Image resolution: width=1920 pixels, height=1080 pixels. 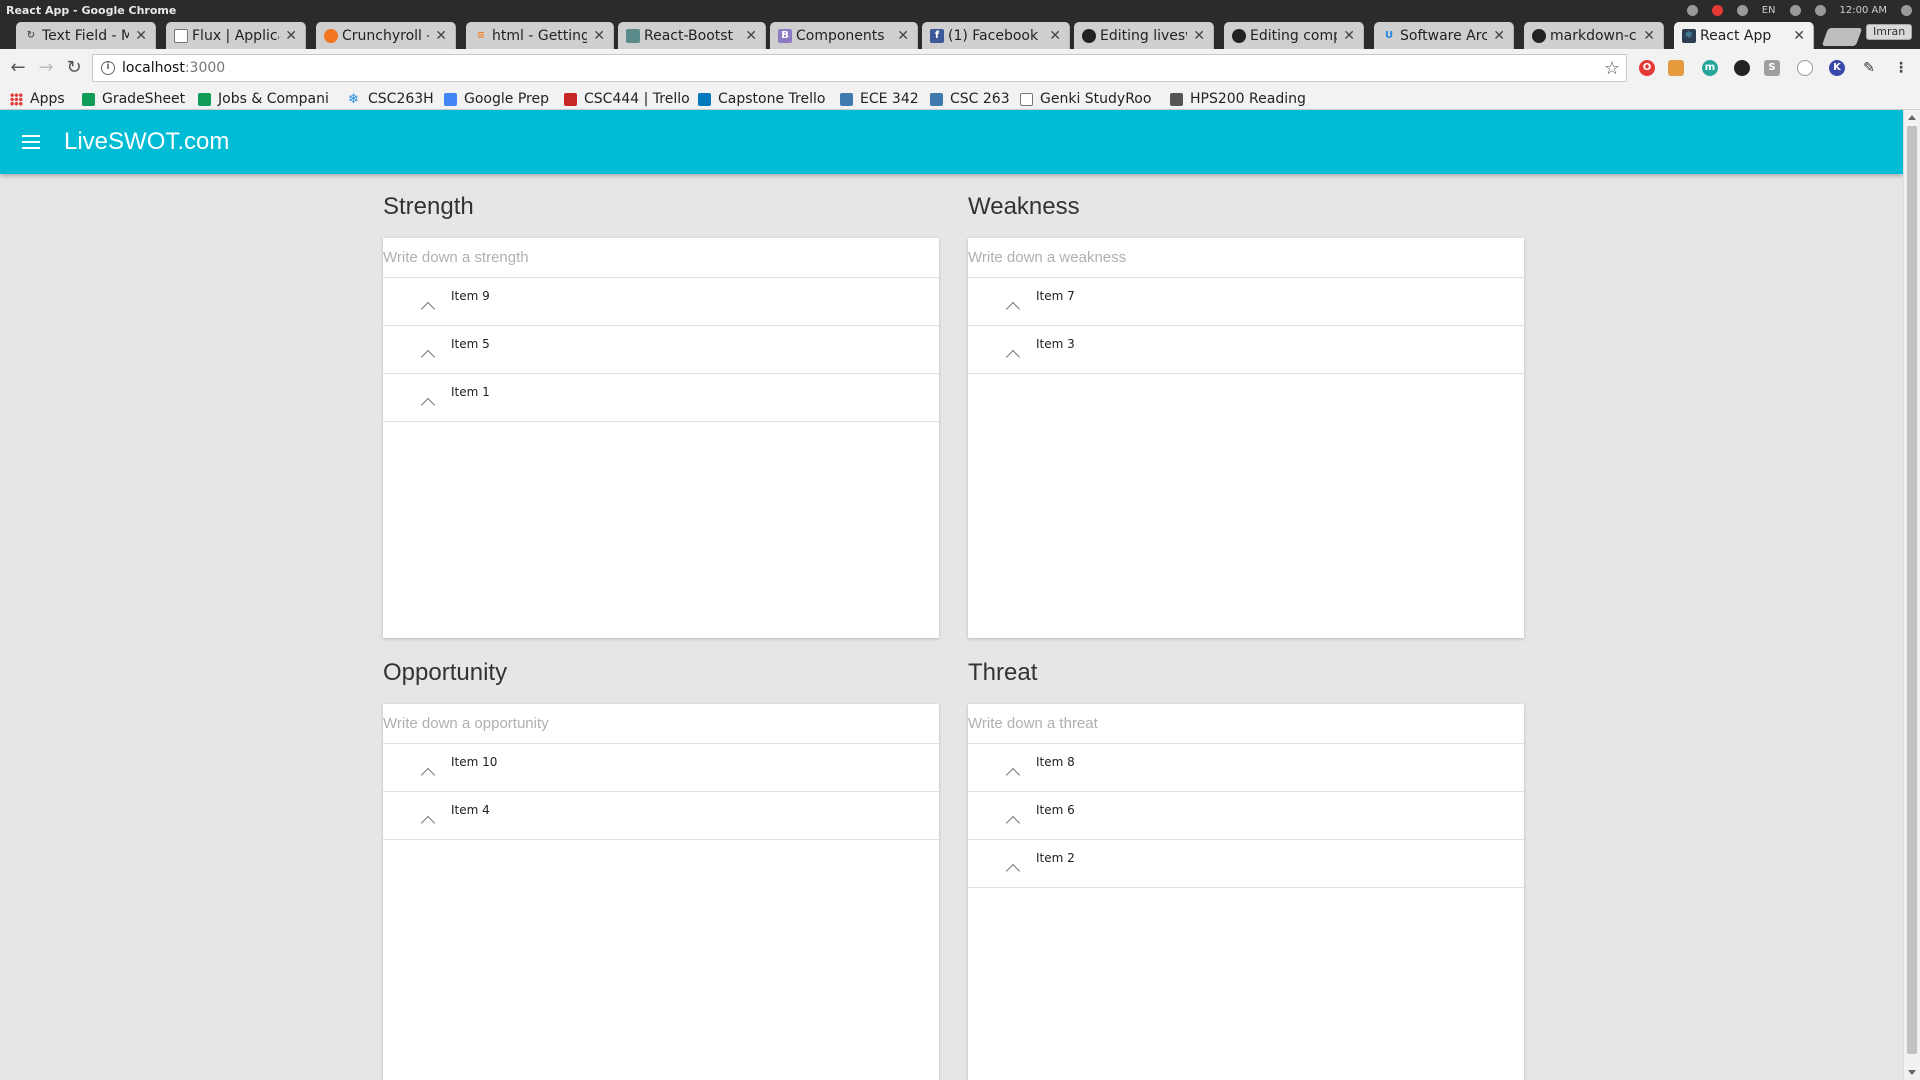 What do you see at coordinates (1246, 414) in the screenshot?
I see `weakness-section: Weakness Item 7 Item 3` at bounding box center [1246, 414].